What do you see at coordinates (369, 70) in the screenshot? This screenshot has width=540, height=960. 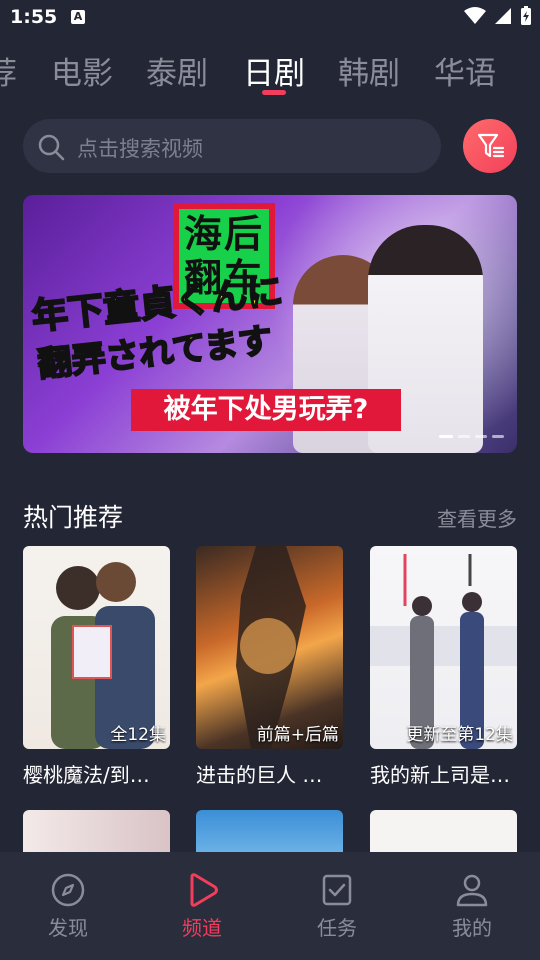 I see `tab-korean-drama: 韩剧` at bounding box center [369, 70].